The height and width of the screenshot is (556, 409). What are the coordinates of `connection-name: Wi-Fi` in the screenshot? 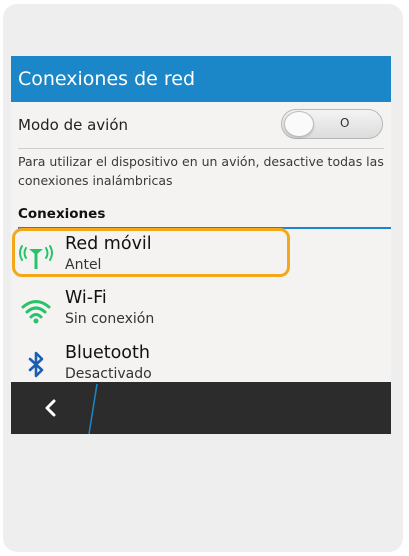 It's located at (86, 298).